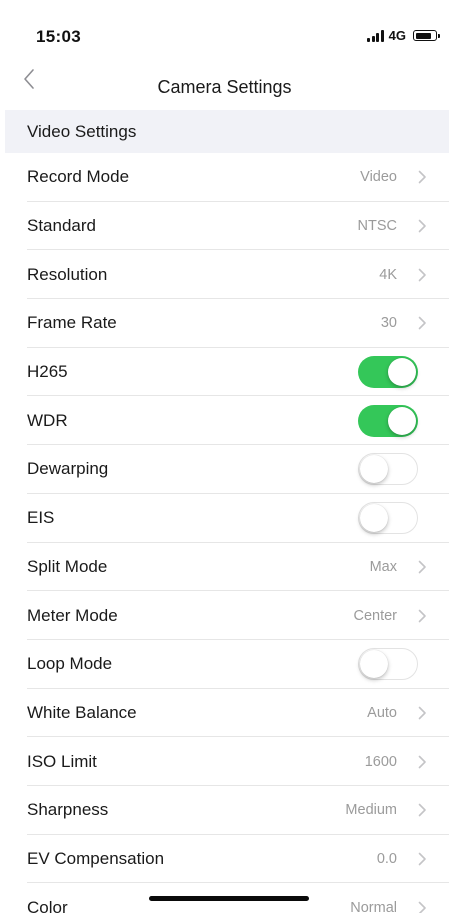 The height and width of the screenshot is (913, 449). Describe the element at coordinates (227, 810) in the screenshot. I see `setting-row-sharpness: Sharpness Medium` at that location.